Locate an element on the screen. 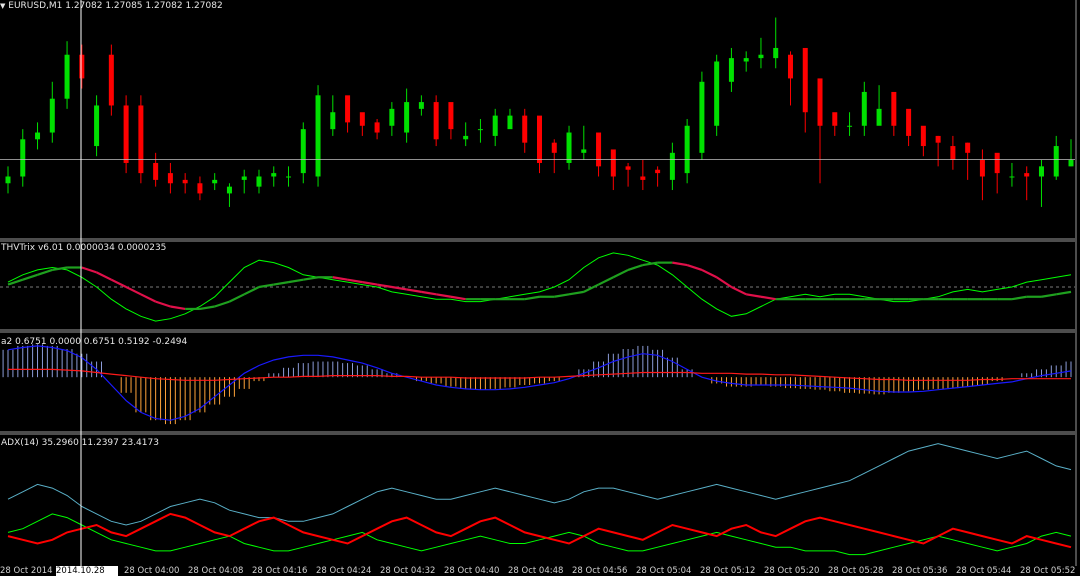  time-label: 28 Oct 04:56 is located at coordinates (600, 571).